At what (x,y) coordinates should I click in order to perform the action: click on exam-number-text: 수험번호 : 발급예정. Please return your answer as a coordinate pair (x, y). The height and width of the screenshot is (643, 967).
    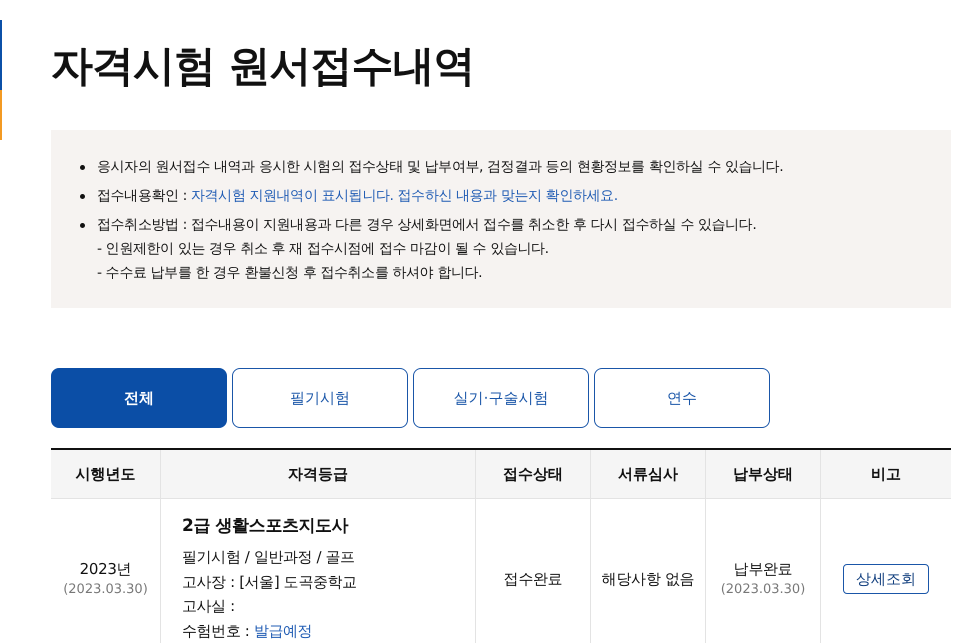
    Looking at the image, I should click on (247, 631).